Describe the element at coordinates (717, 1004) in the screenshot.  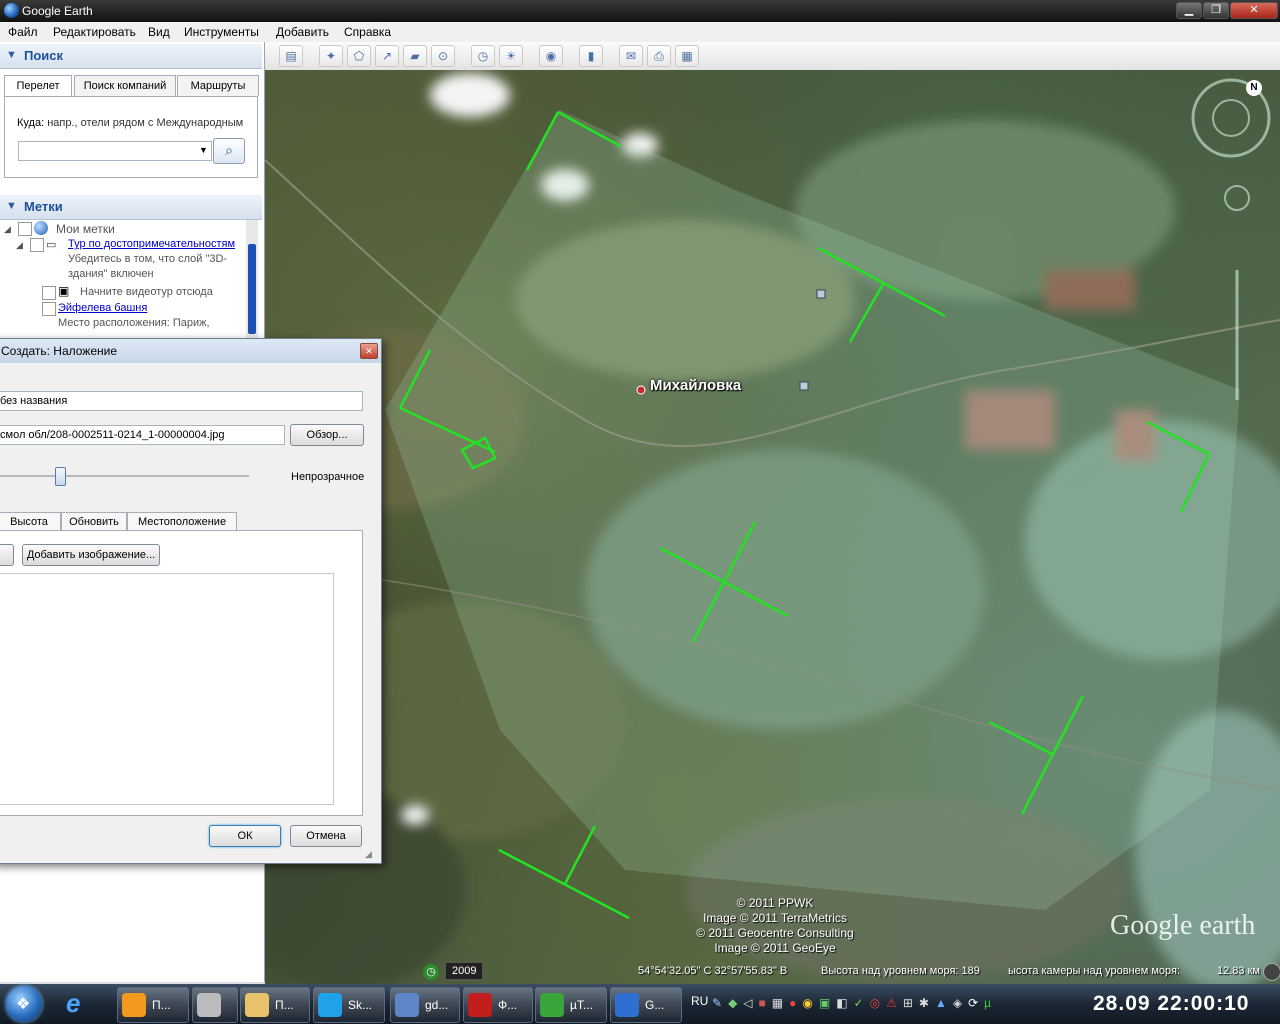
I see `tray-icon: ✎` at that location.